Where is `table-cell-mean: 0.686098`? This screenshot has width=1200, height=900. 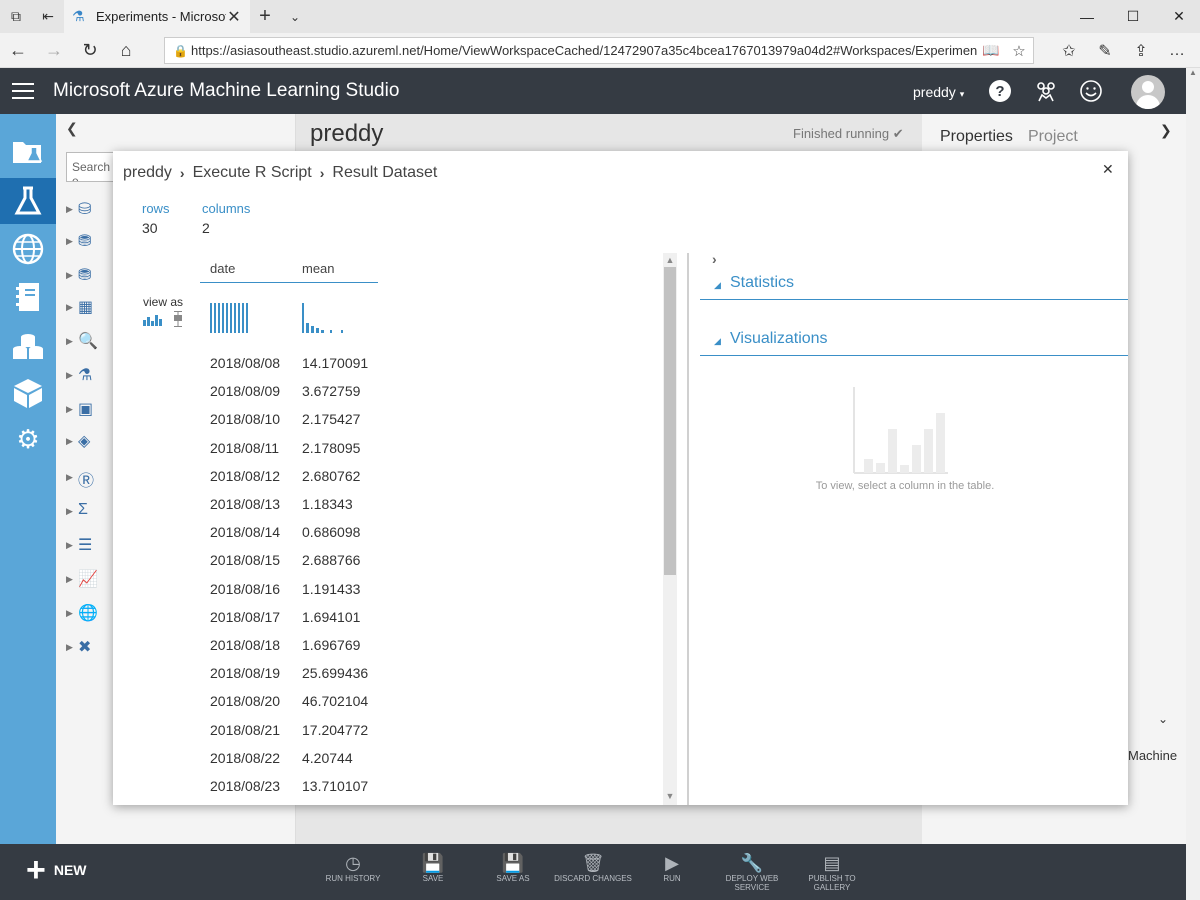 table-cell-mean: 0.686098 is located at coordinates (331, 532).